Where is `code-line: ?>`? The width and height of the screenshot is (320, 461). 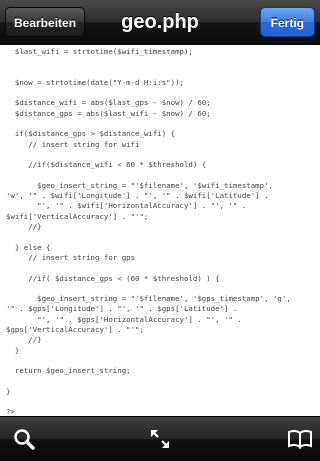
code-line: ?> is located at coordinates (10, 411).